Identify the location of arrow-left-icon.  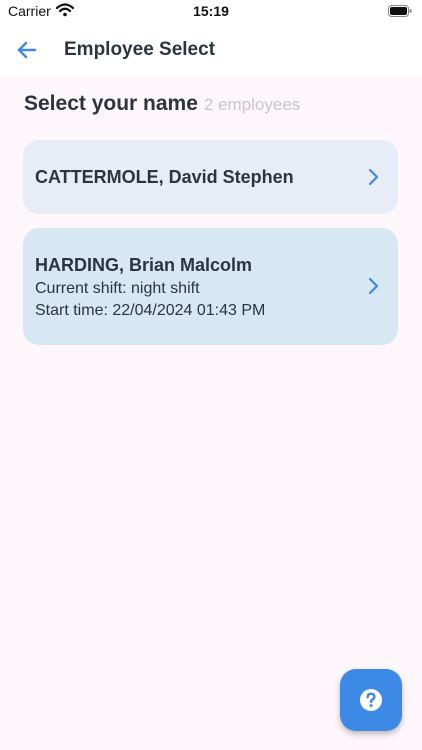
(27, 50).